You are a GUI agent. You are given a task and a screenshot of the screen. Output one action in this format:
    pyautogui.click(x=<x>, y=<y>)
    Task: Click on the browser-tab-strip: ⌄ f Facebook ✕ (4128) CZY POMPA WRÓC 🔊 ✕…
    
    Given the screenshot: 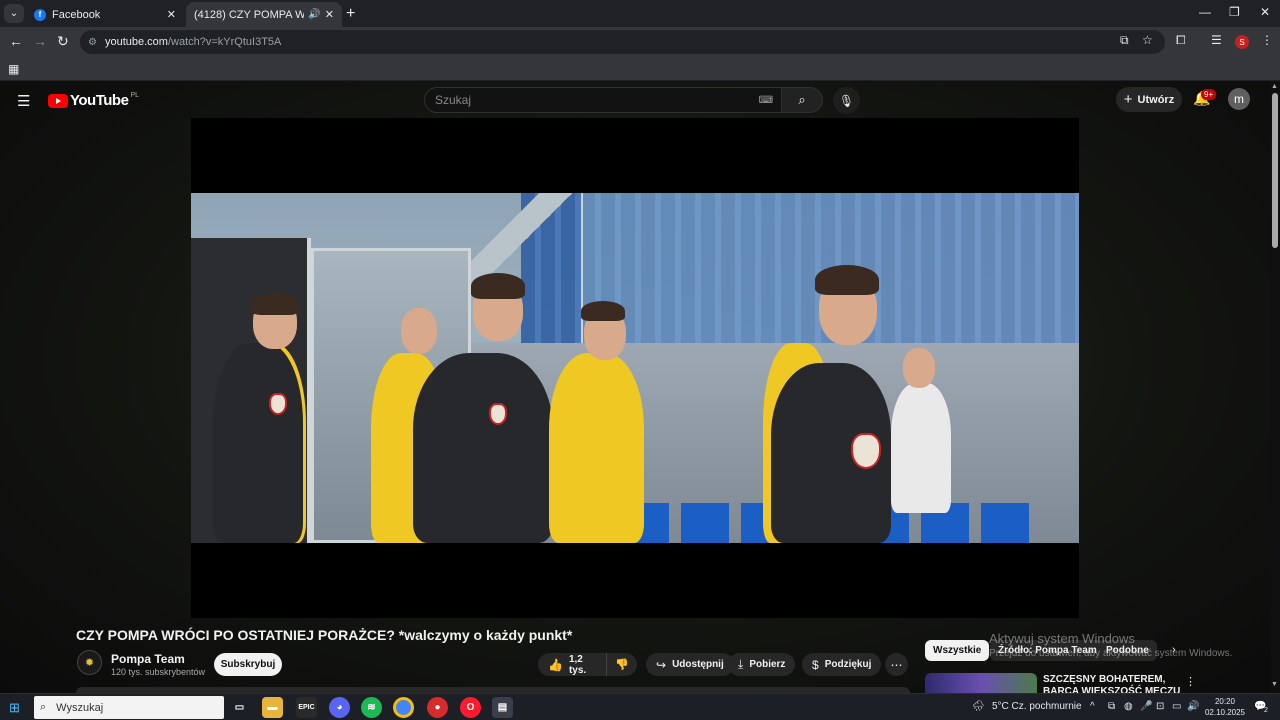 What is the action you would take?
    pyautogui.click(x=640, y=46)
    